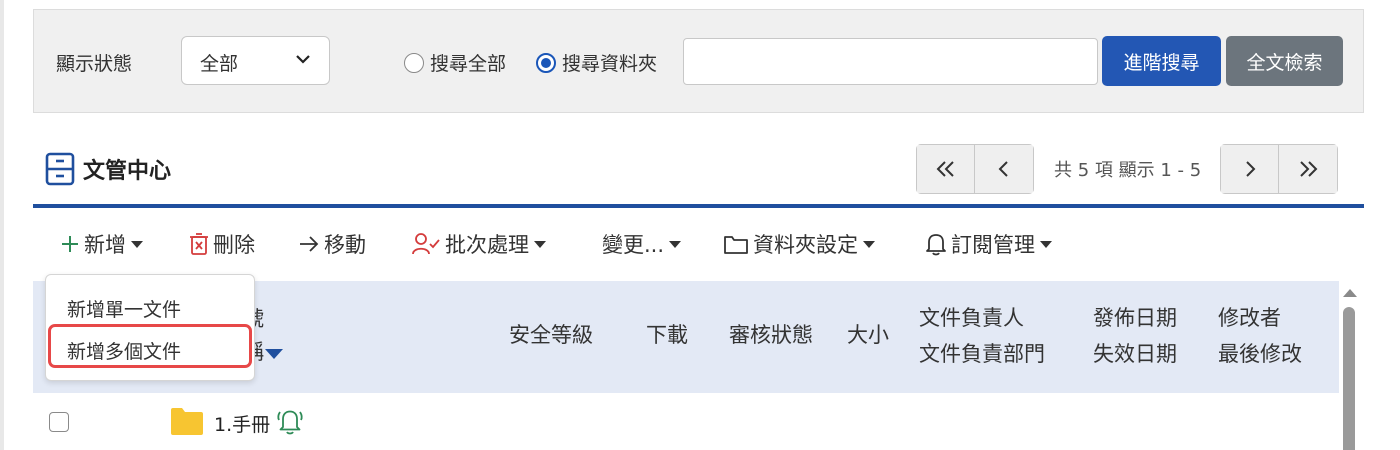  Describe the element at coordinates (219, 64) in the screenshot. I see `status-select-value: 全部` at that location.